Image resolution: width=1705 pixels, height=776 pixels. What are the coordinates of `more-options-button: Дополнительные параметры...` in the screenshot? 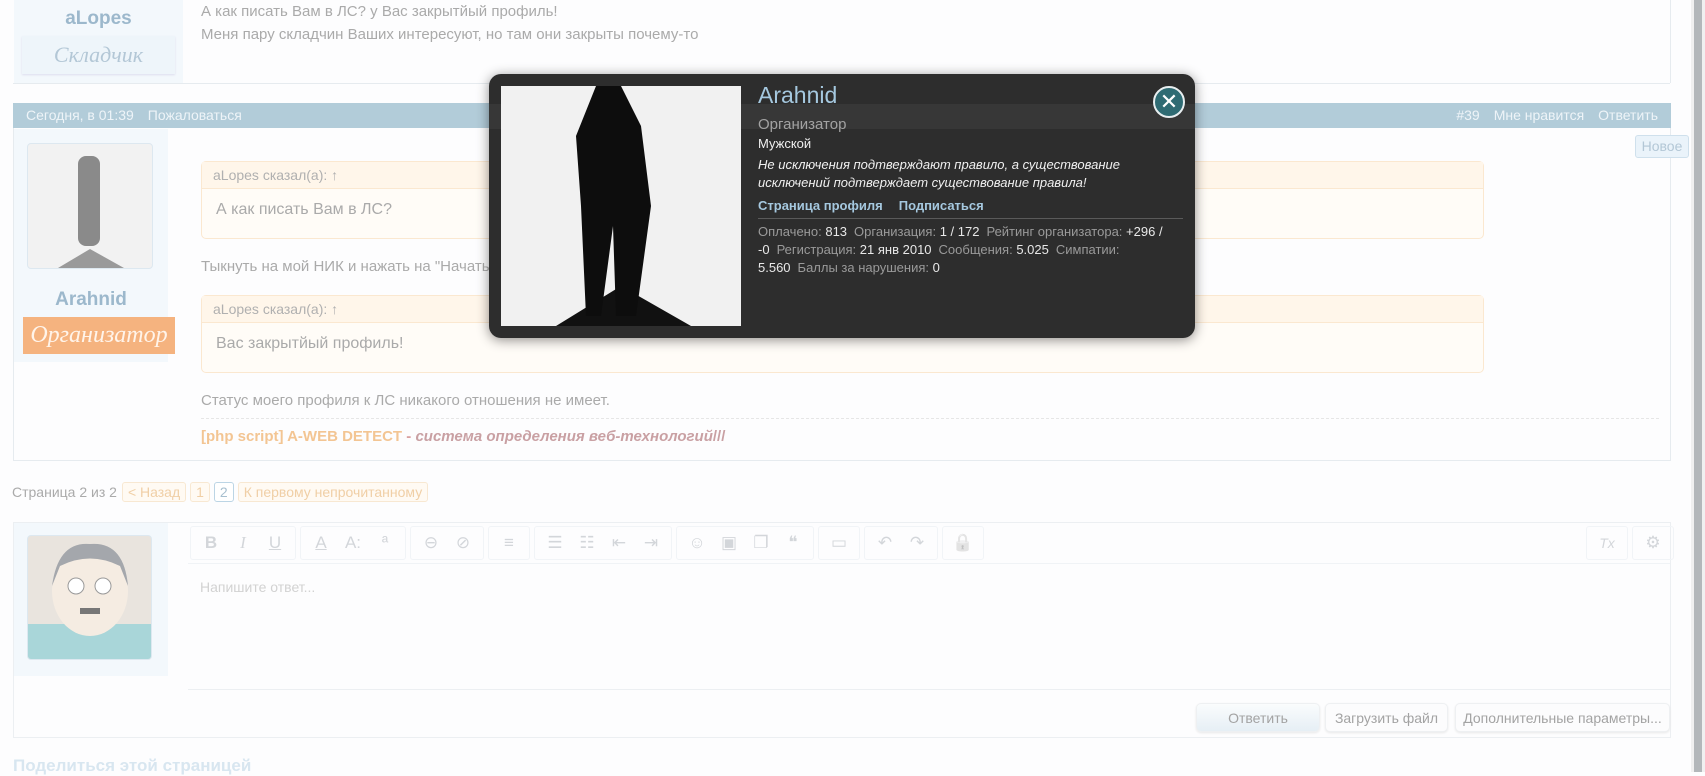 It's located at (1562, 717).